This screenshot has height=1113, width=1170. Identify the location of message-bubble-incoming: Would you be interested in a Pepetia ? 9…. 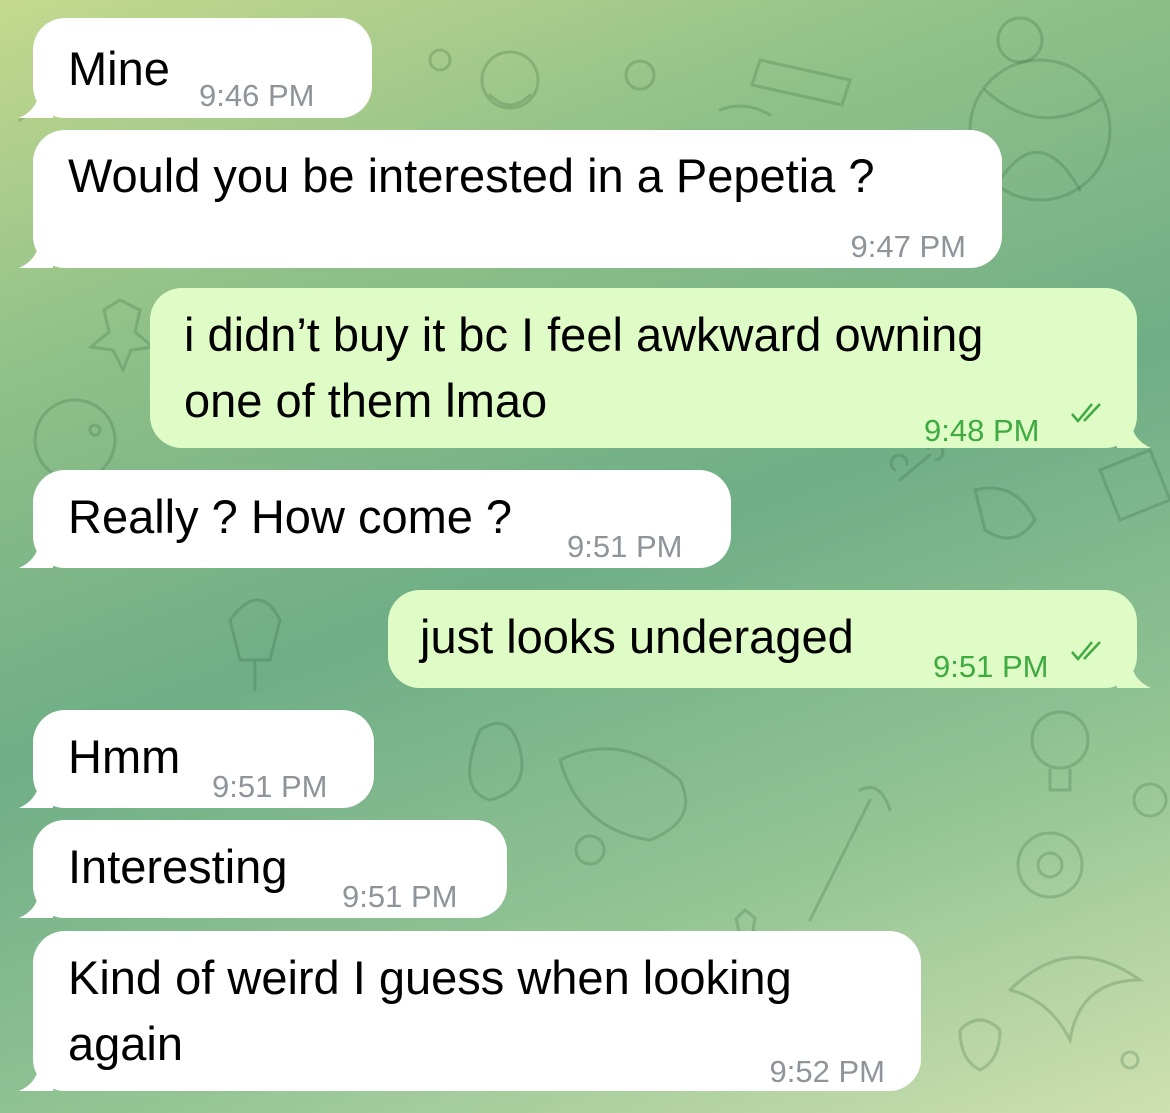
(510, 199).